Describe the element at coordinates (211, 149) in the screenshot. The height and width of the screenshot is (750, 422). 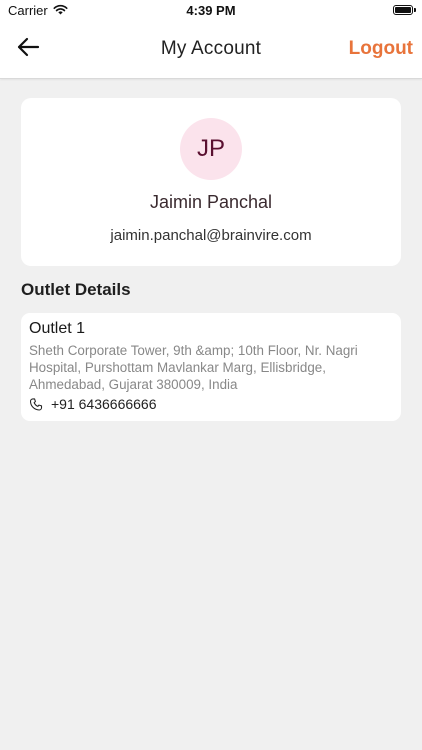
I see `avatar: JP` at that location.